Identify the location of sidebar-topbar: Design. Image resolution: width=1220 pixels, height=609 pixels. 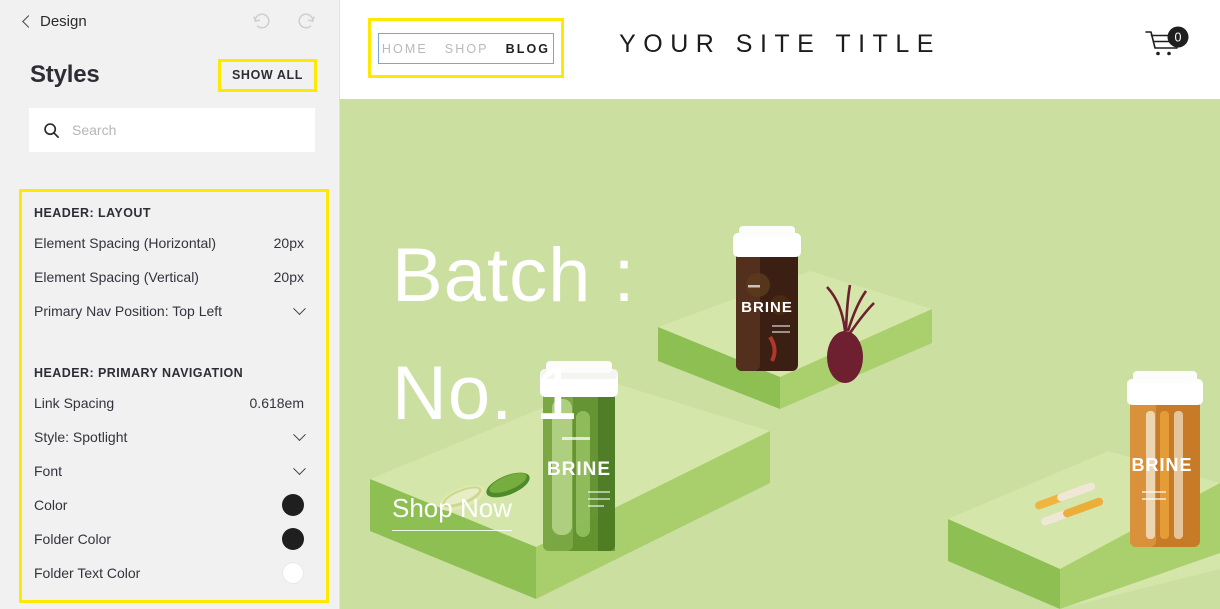
(169, 21).